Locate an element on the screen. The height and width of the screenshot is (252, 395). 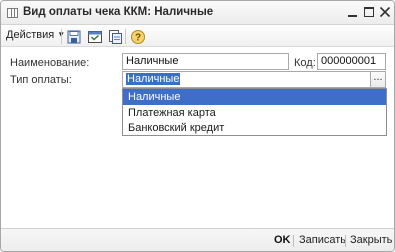
minimize-icon is located at coordinates (352, 16).